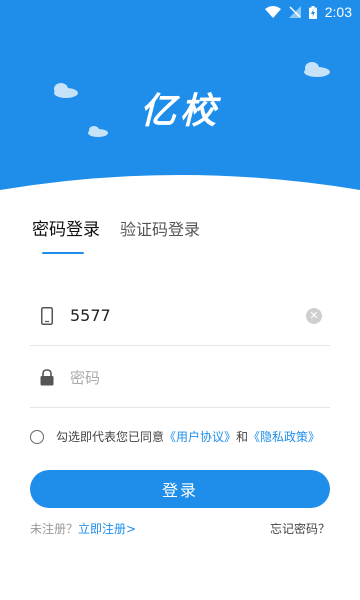 This screenshot has height=600, width=360. What do you see at coordinates (200, 436) in the screenshot?
I see `user-agreement-link: 《用户协议》` at bounding box center [200, 436].